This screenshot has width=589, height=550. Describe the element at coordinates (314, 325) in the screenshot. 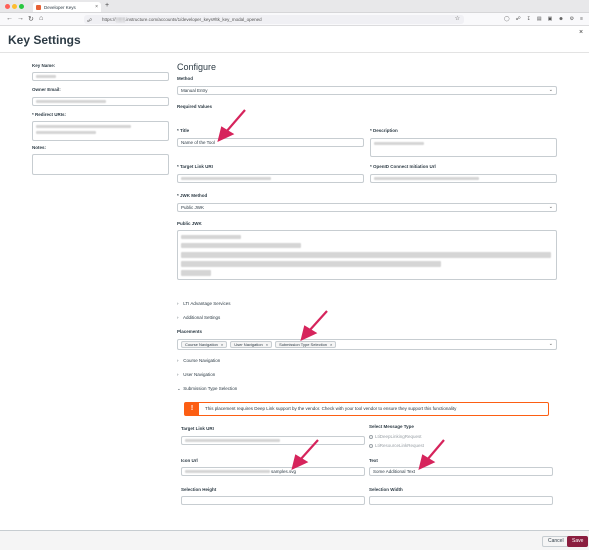

I see `annotation-arrow-placements` at that location.